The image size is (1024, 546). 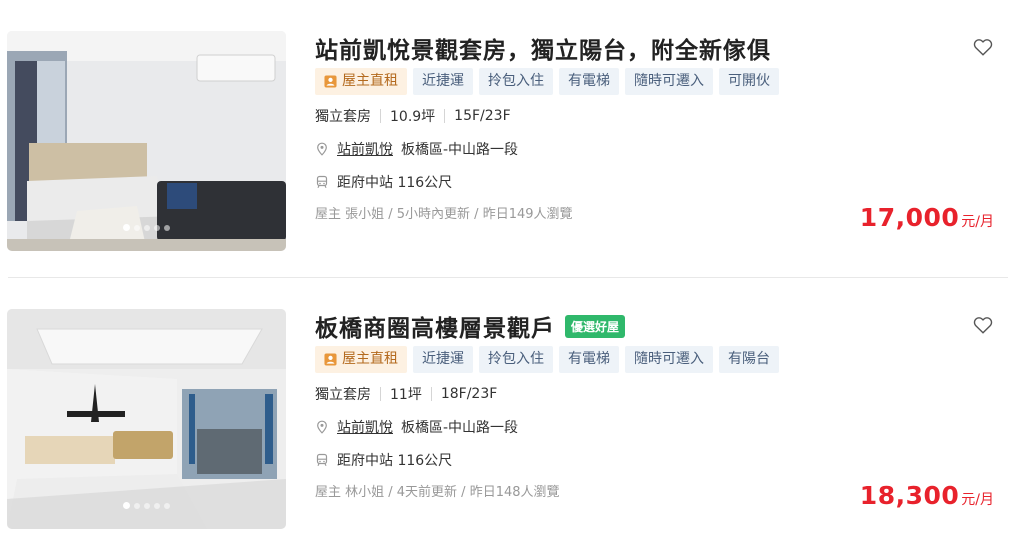 I want to click on room-floor: 18F/23F, so click(x=469, y=394).